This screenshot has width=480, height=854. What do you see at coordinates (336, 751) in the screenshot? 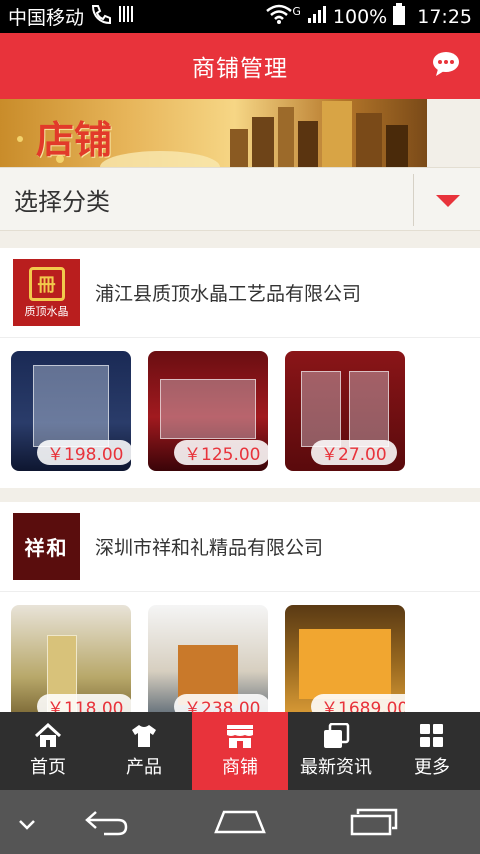
I see `tab-news: 最新资讯` at bounding box center [336, 751].